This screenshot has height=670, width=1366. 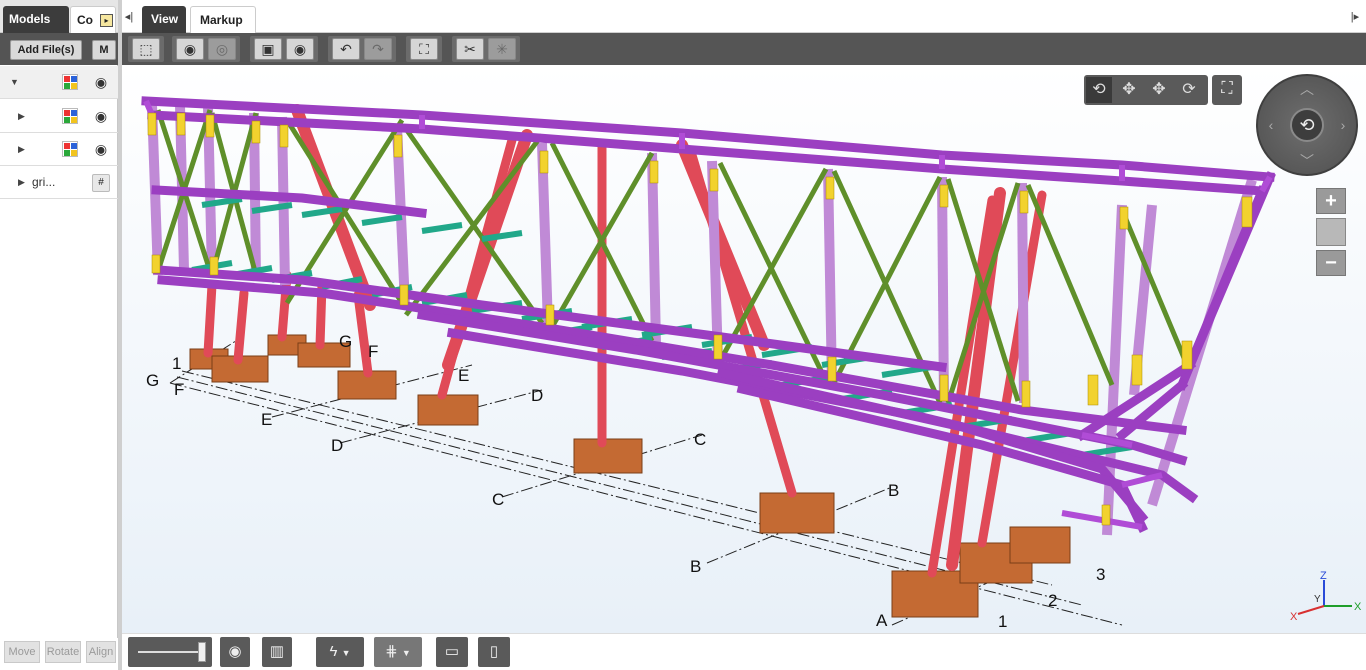 I want to click on axis-x-label: X, so click(x=1294, y=616).